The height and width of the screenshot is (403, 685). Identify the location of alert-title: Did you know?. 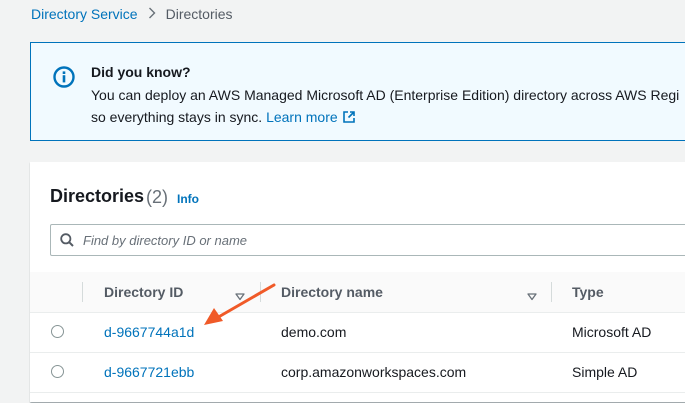
(141, 72).